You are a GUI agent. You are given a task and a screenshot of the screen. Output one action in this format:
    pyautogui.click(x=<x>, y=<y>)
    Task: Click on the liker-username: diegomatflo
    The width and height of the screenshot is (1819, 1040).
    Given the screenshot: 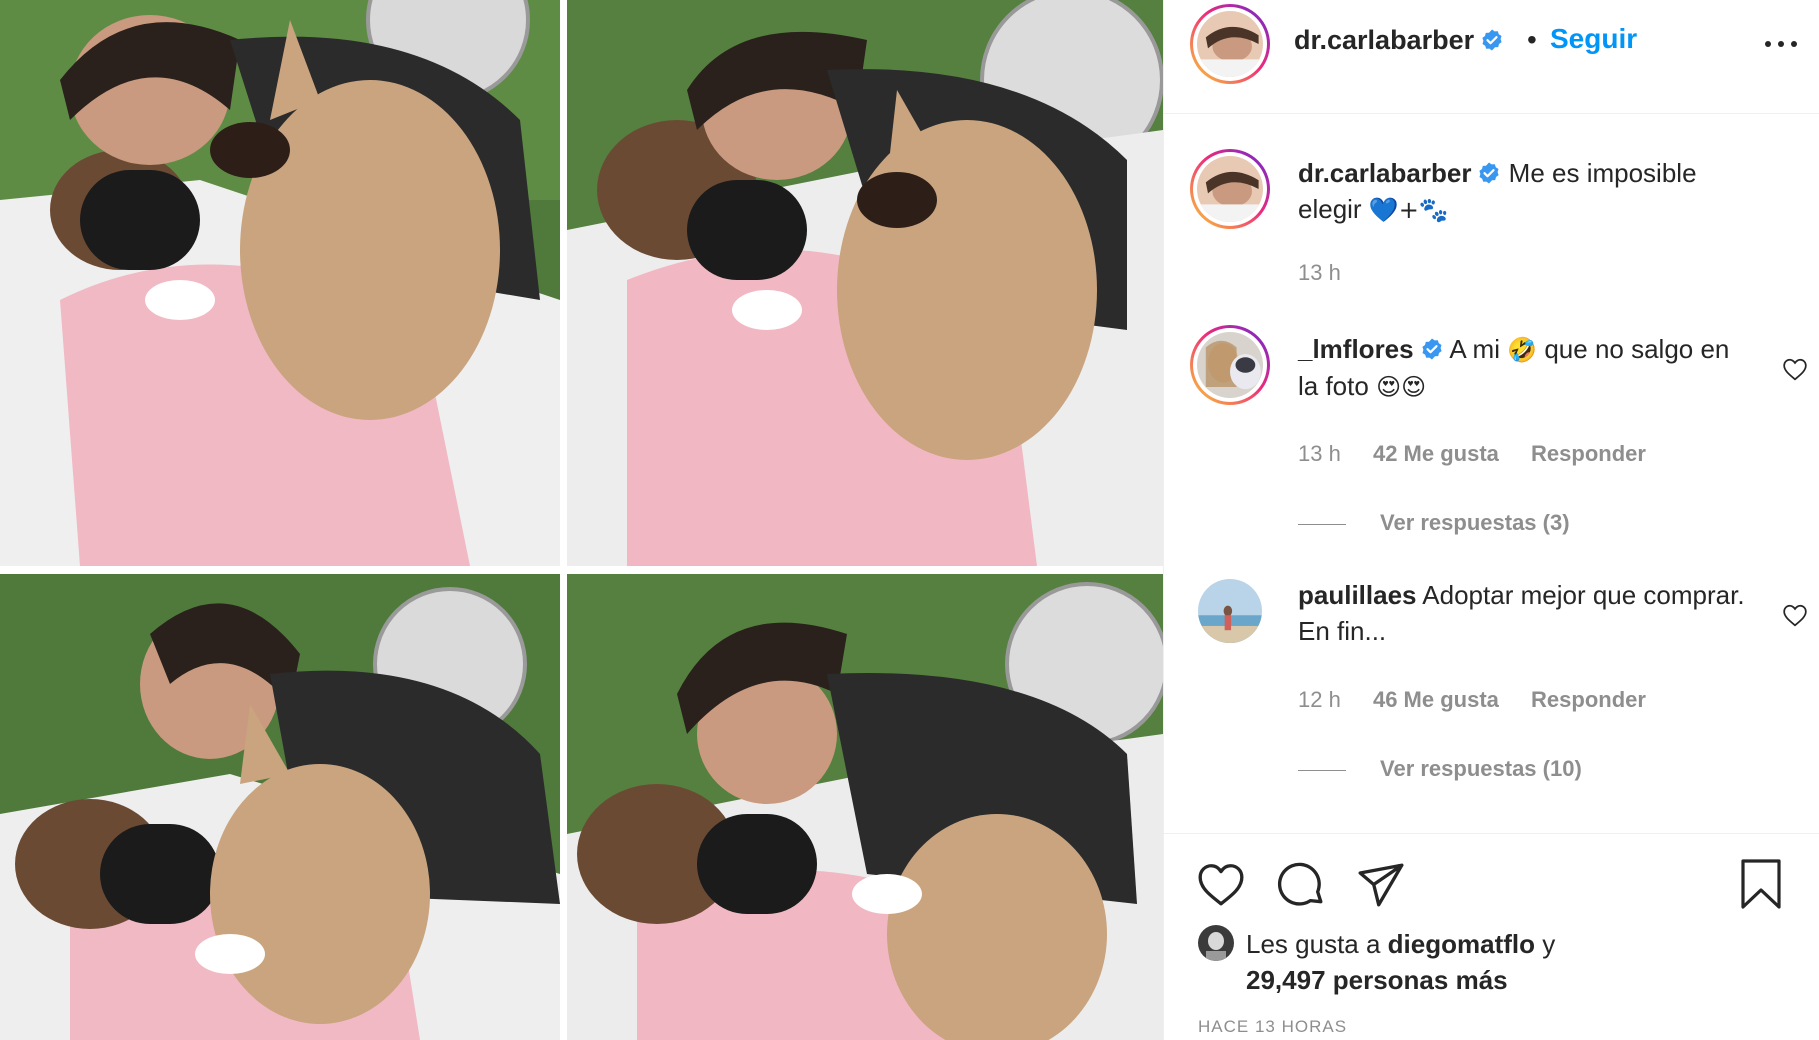 What is the action you would take?
    pyautogui.click(x=1461, y=944)
    